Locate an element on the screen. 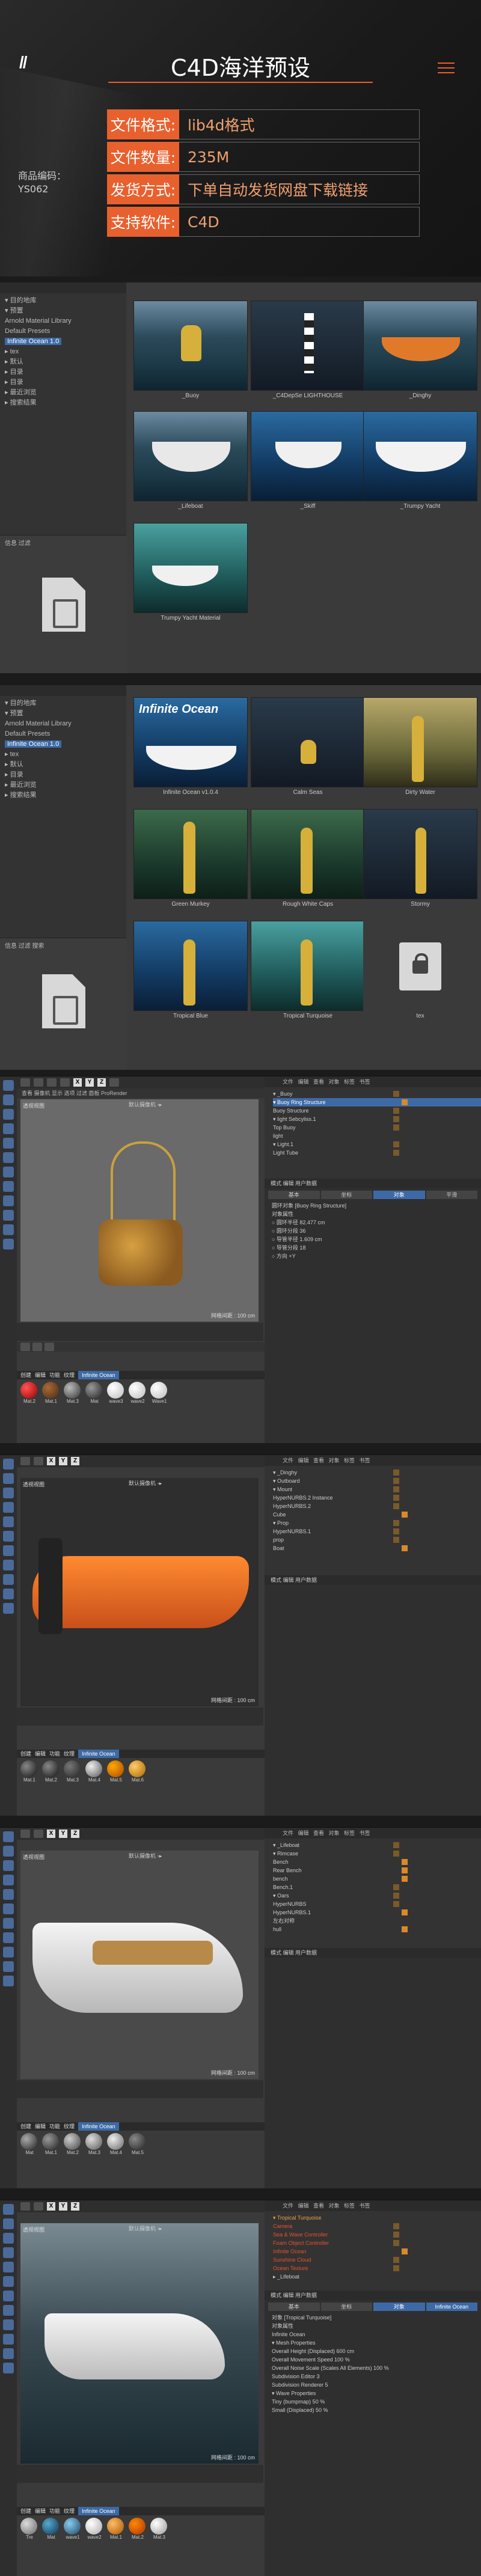  transport-controls is located at coordinates (142, 1347).